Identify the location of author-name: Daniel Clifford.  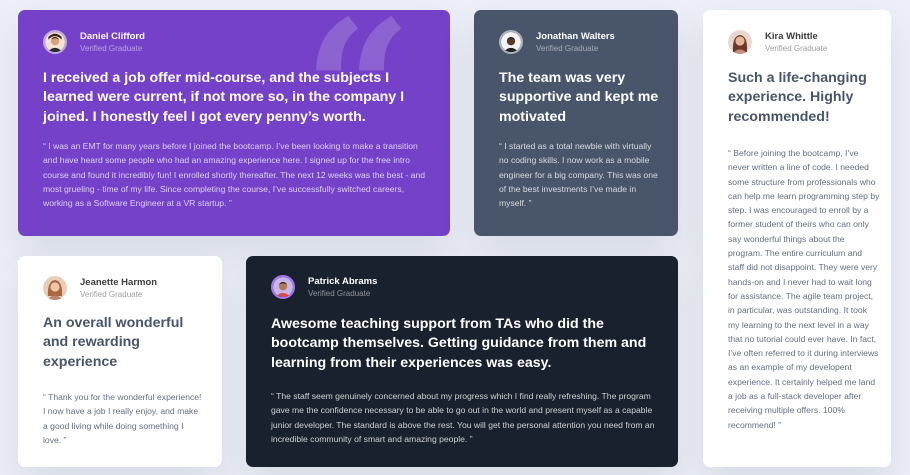
(112, 36).